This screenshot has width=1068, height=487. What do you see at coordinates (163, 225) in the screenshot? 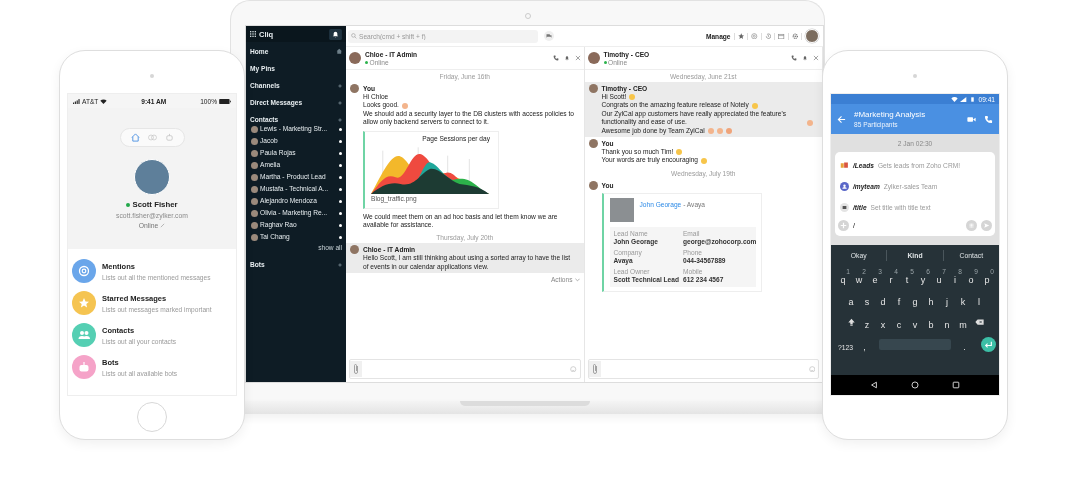
I see `pencil-icon` at bounding box center [163, 225].